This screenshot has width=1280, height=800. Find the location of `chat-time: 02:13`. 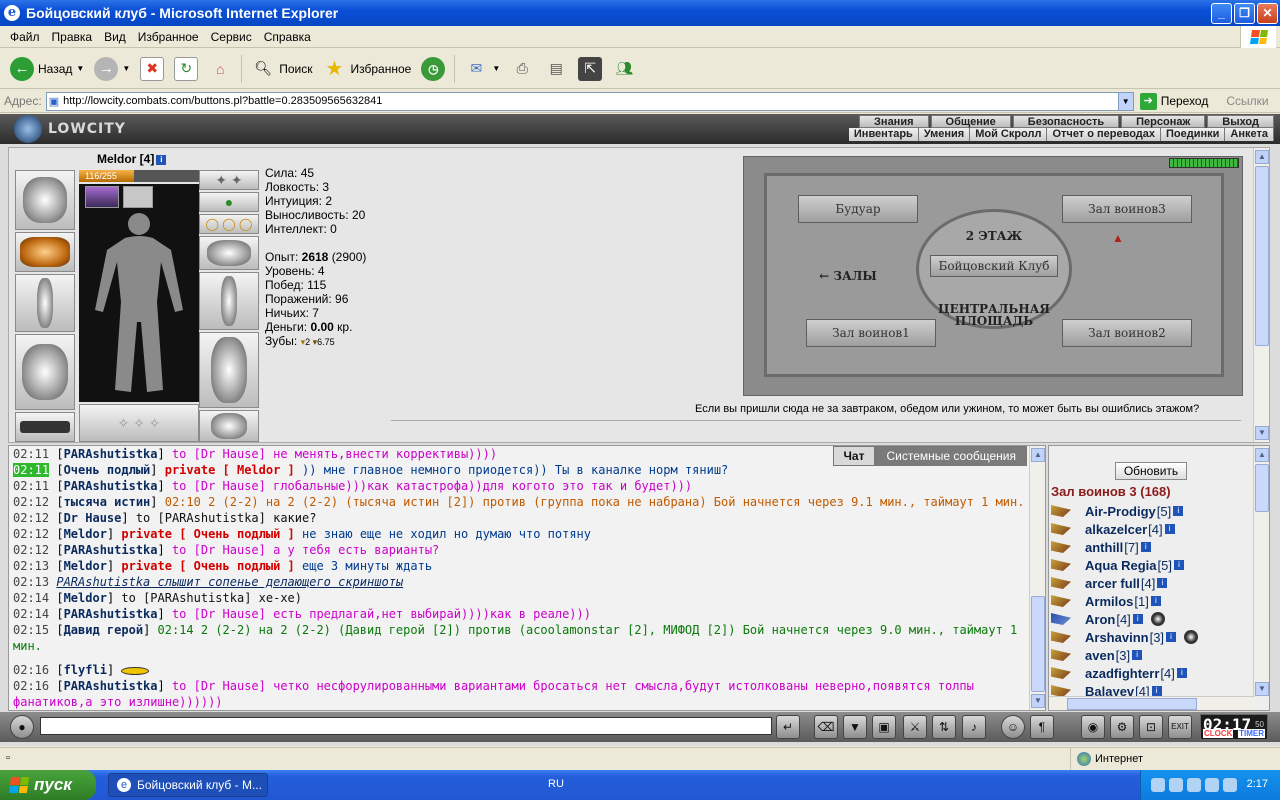

chat-time: 02:13 is located at coordinates (31, 582).